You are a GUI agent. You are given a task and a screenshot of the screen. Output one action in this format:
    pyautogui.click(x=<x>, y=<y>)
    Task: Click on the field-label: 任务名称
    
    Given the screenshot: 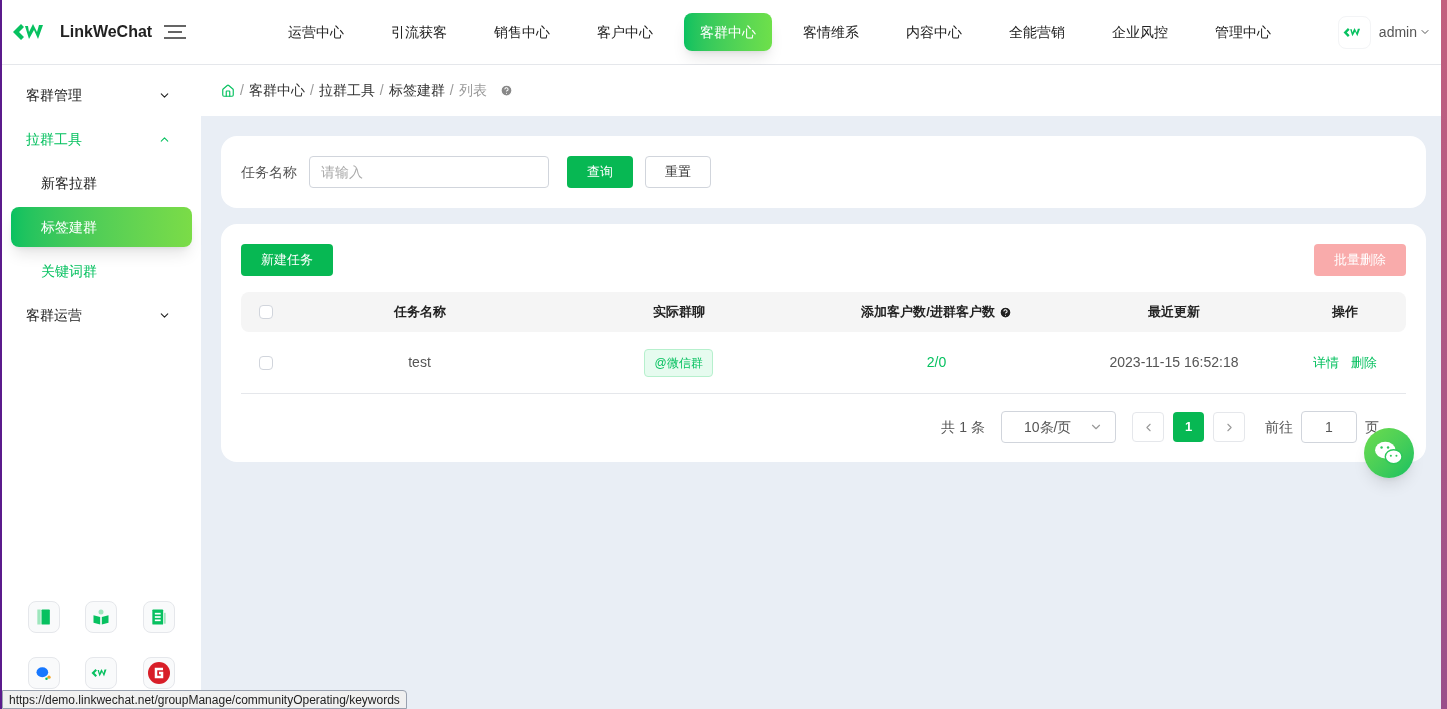 What is the action you would take?
    pyautogui.click(x=269, y=172)
    